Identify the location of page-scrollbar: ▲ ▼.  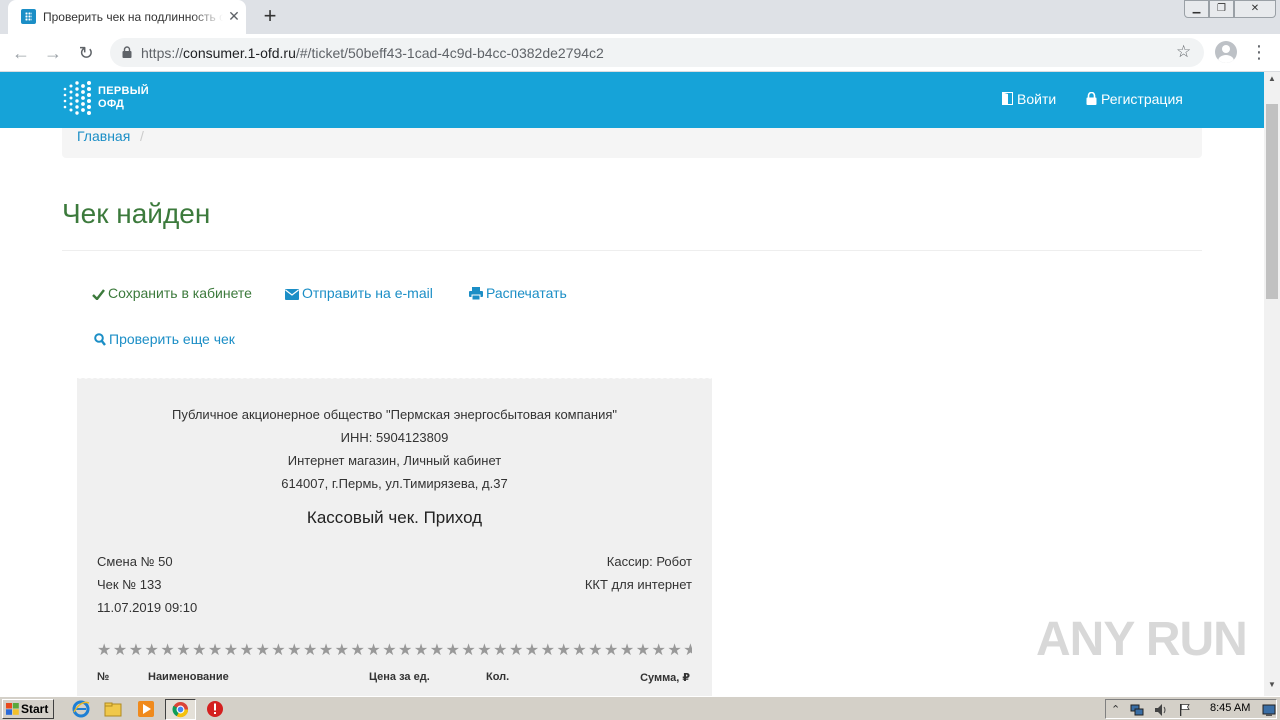
(1272, 384).